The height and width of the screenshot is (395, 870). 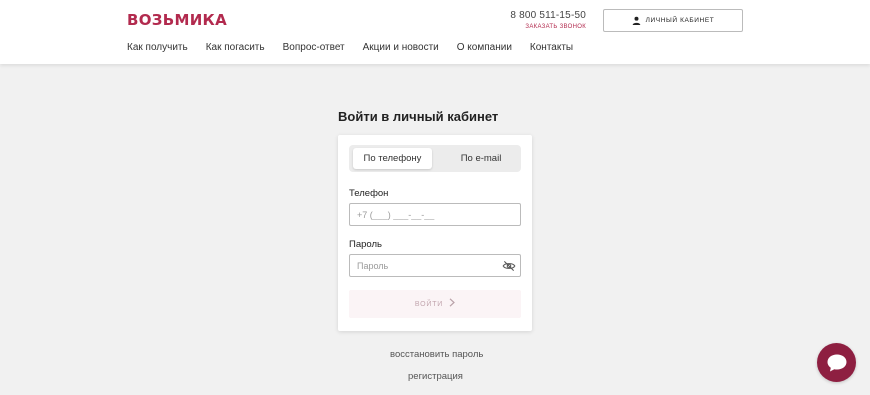 I want to click on personal-cabinet-button: ЛИЧНЫЙ КАБИНЕТ, so click(x=673, y=20).